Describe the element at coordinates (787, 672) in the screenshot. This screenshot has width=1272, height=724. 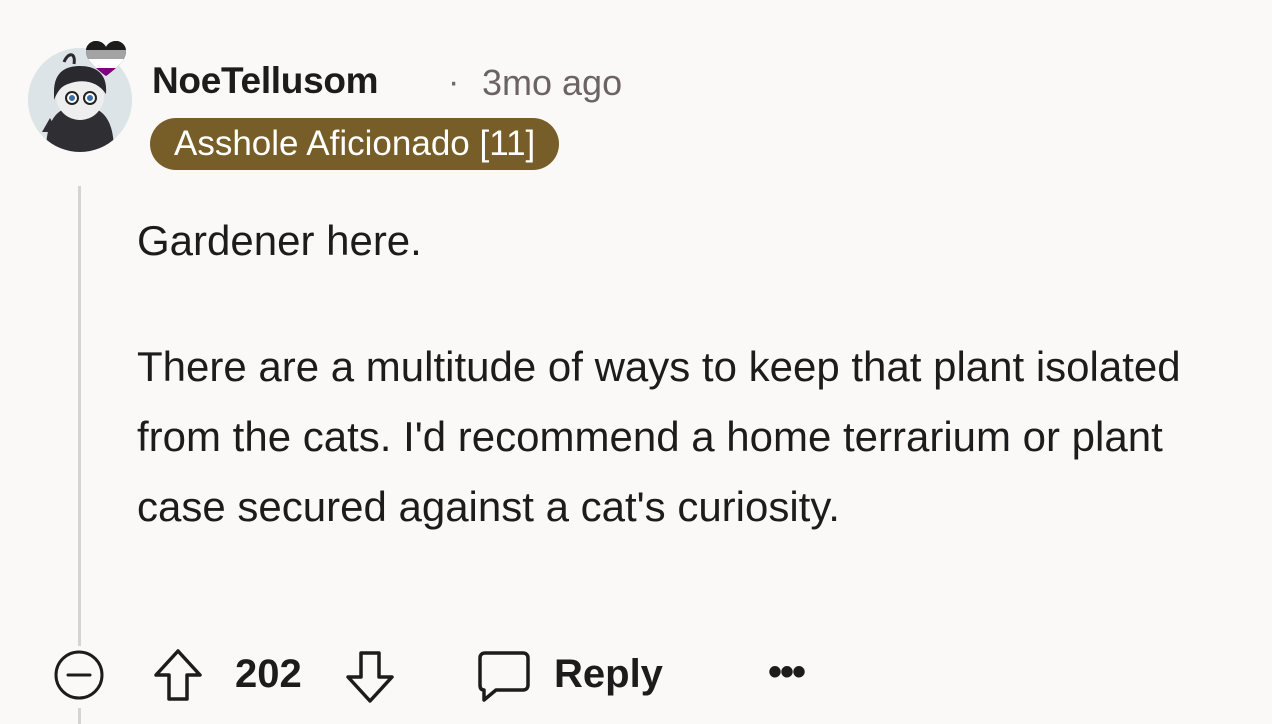
I see `more-options-button: •••` at that location.